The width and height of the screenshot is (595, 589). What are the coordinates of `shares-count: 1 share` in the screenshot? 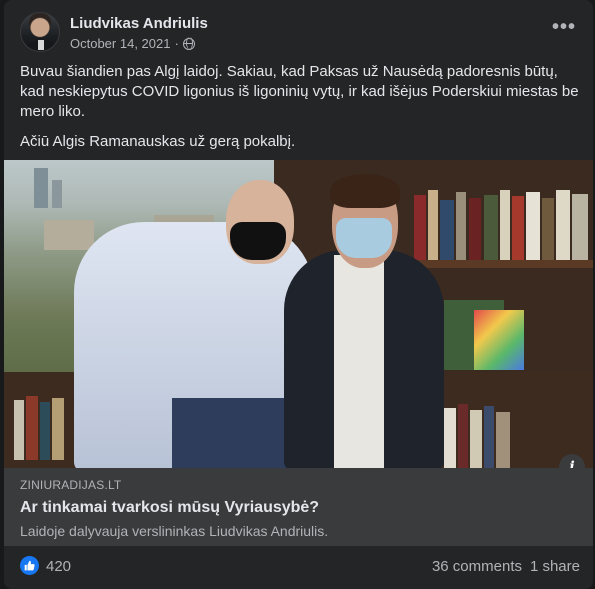 It's located at (555, 566).